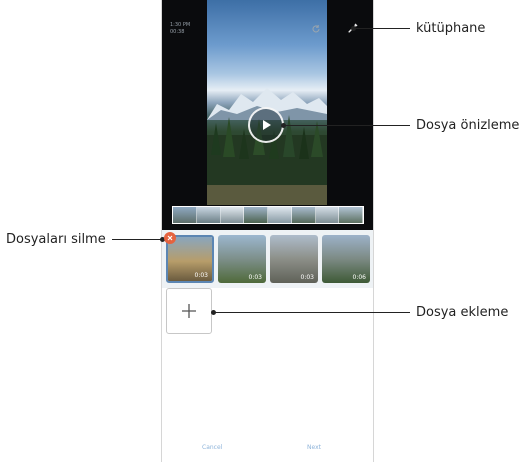 The height and width of the screenshot is (462, 526). What do you see at coordinates (180, 25) in the screenshot?
I see `status-time: 1:30 PM` at bounding box center [180, 25].